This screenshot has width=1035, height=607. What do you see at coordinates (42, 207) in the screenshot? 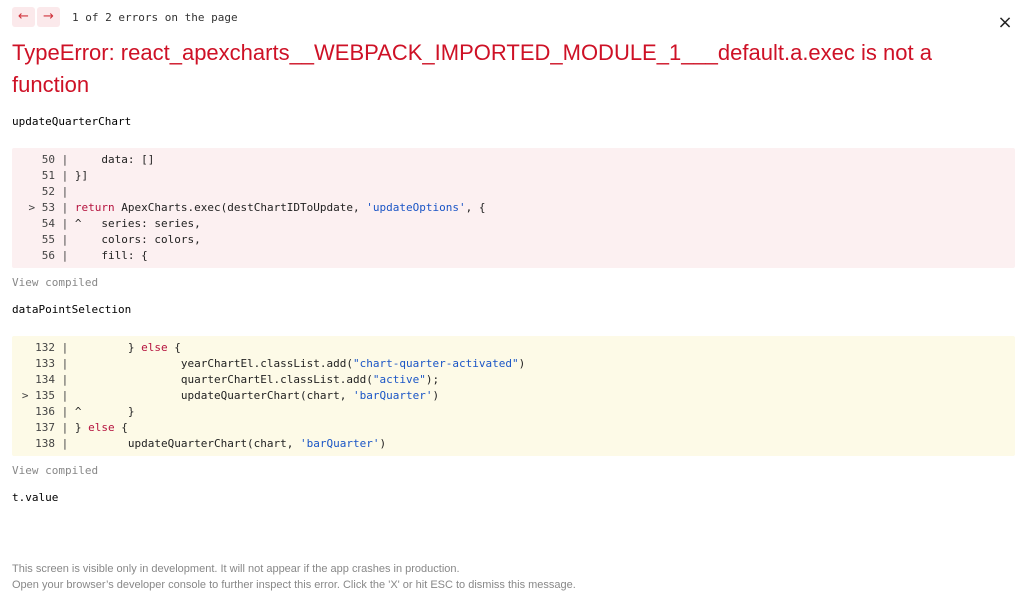
I see `line-number: > 53` at bounding box center [42, 207].